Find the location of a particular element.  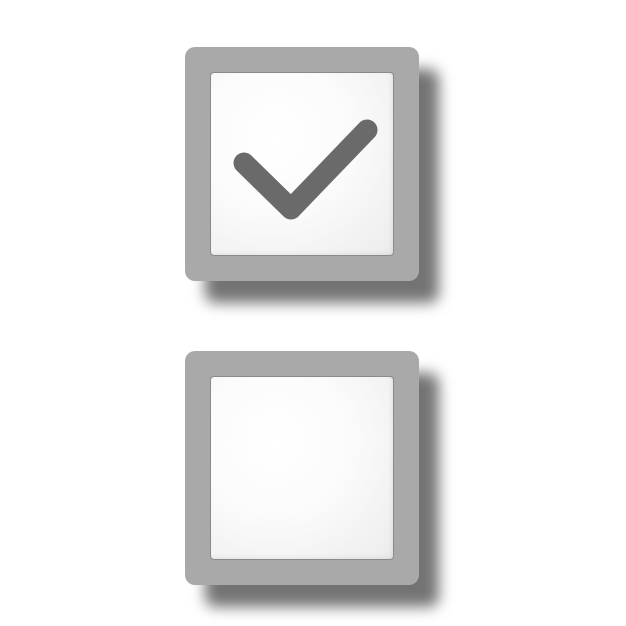

checkbox-checked-face is located at coordinates (302, 164).